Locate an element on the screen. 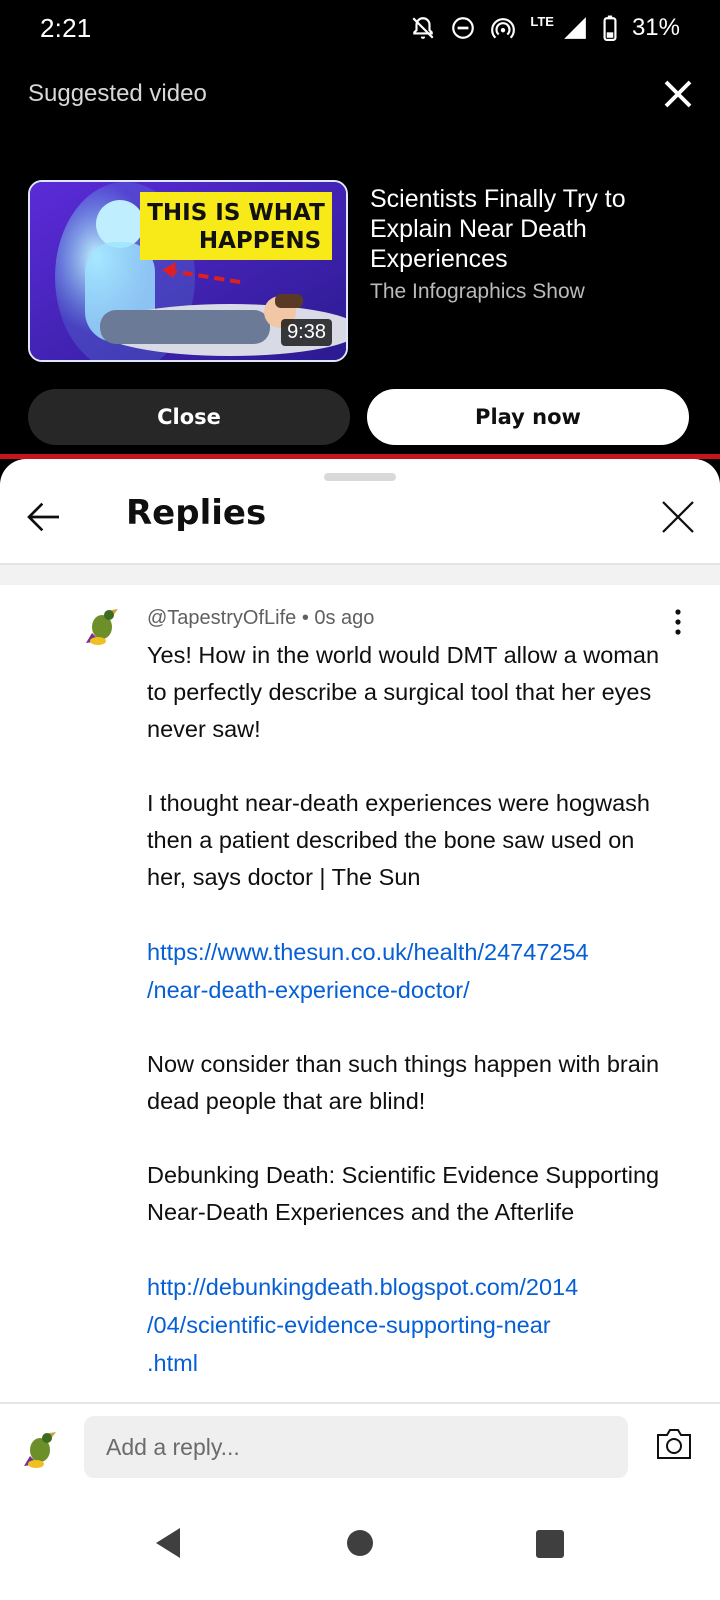 This screenshot has width=720, height=1600. do-not-disturb-icon is located at coordinates (463, 28).